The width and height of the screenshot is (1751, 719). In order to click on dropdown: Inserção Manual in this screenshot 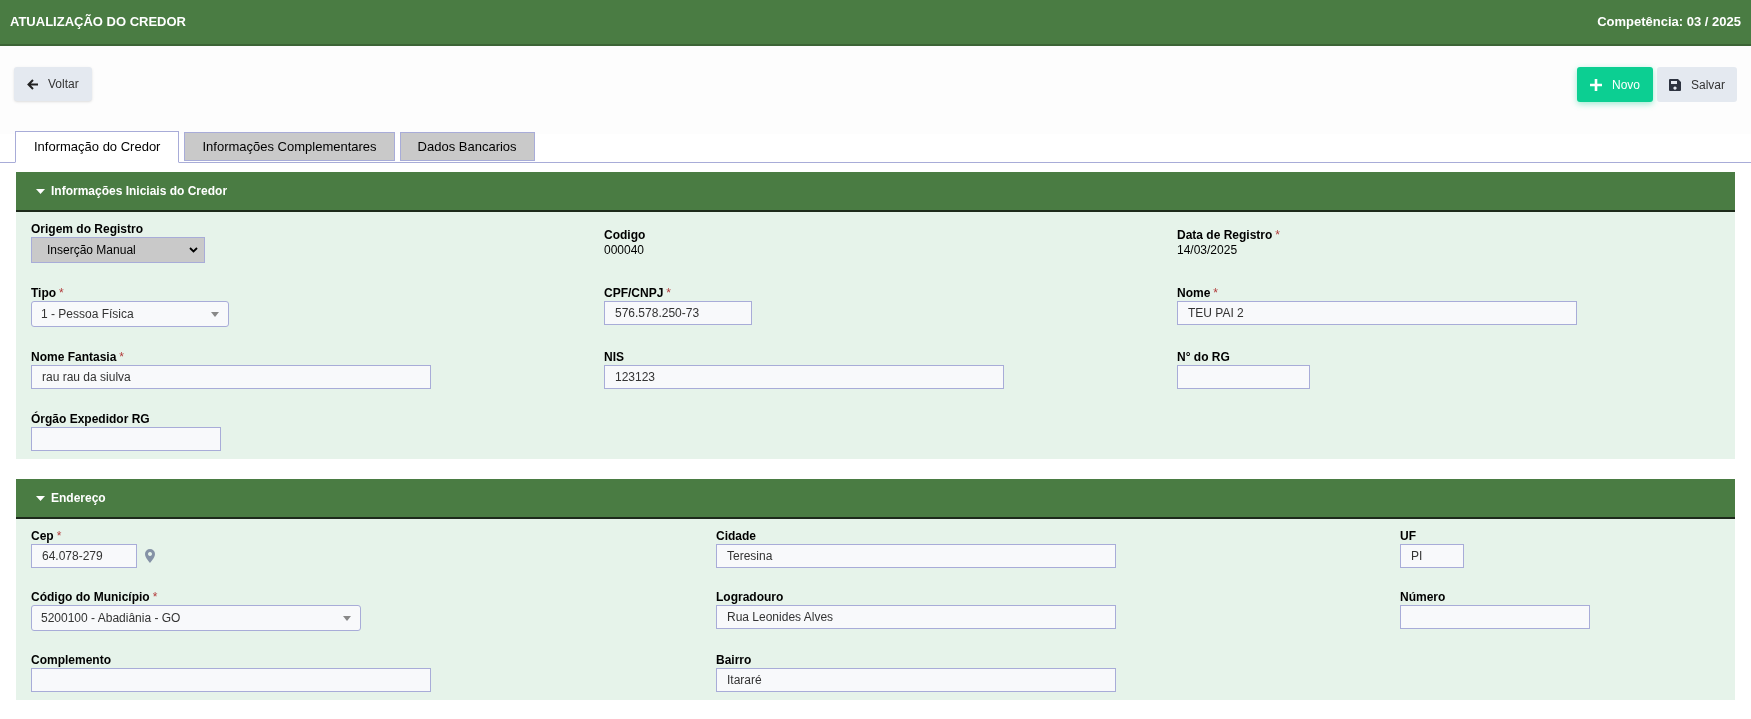, I will do `click(118, 250)`.